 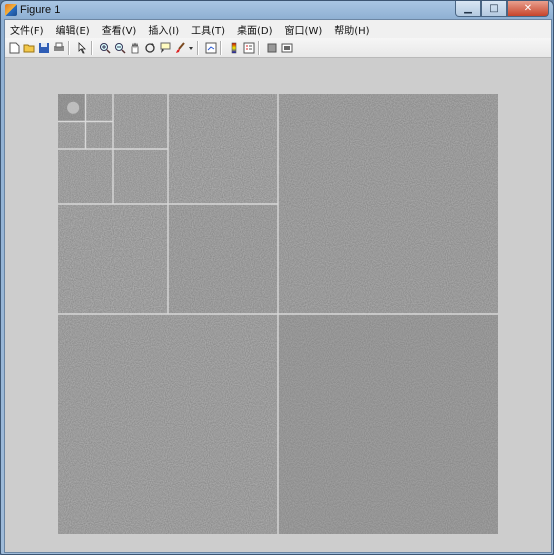 What do you see at coordinates (210, 47) in the screenshot?
I see `link-plot-icon` at bounding box center [210, 47].